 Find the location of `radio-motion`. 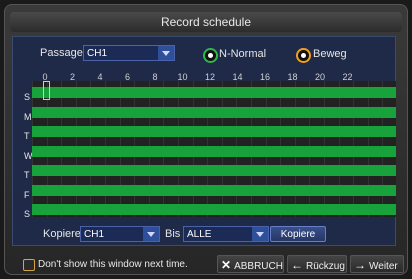

radio-motion is located at coordinates (303, 55).